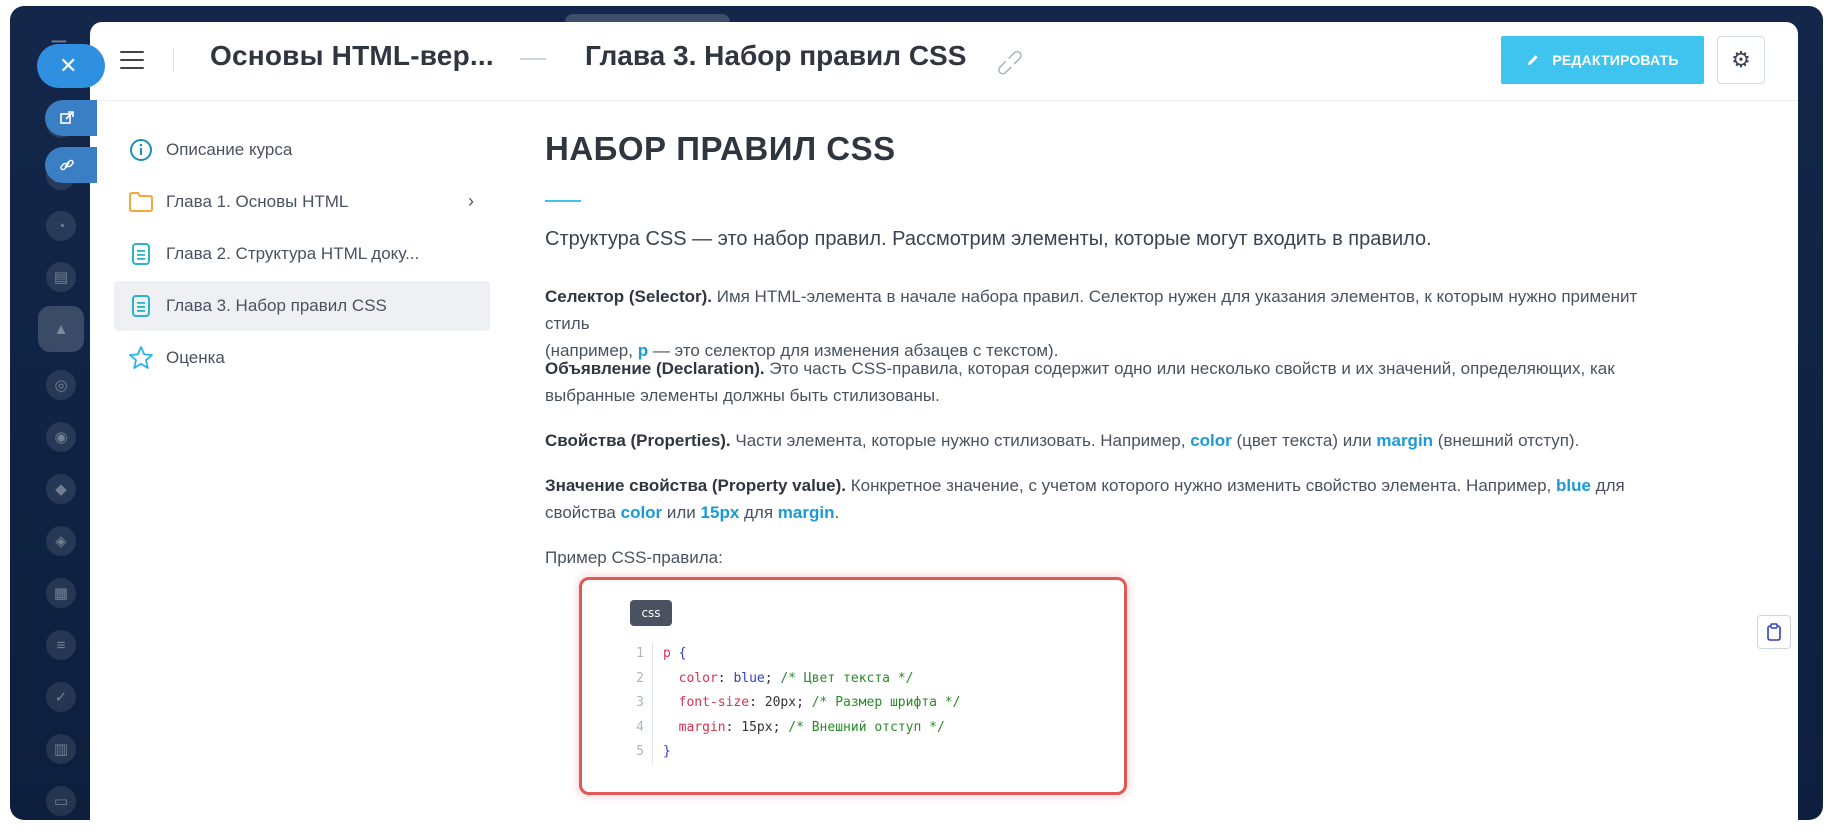  What do you see at coordinates (61, 489) in the screenshot?
I see `rail-gamepad-icon: ◆` at bounding box center [61, 489].